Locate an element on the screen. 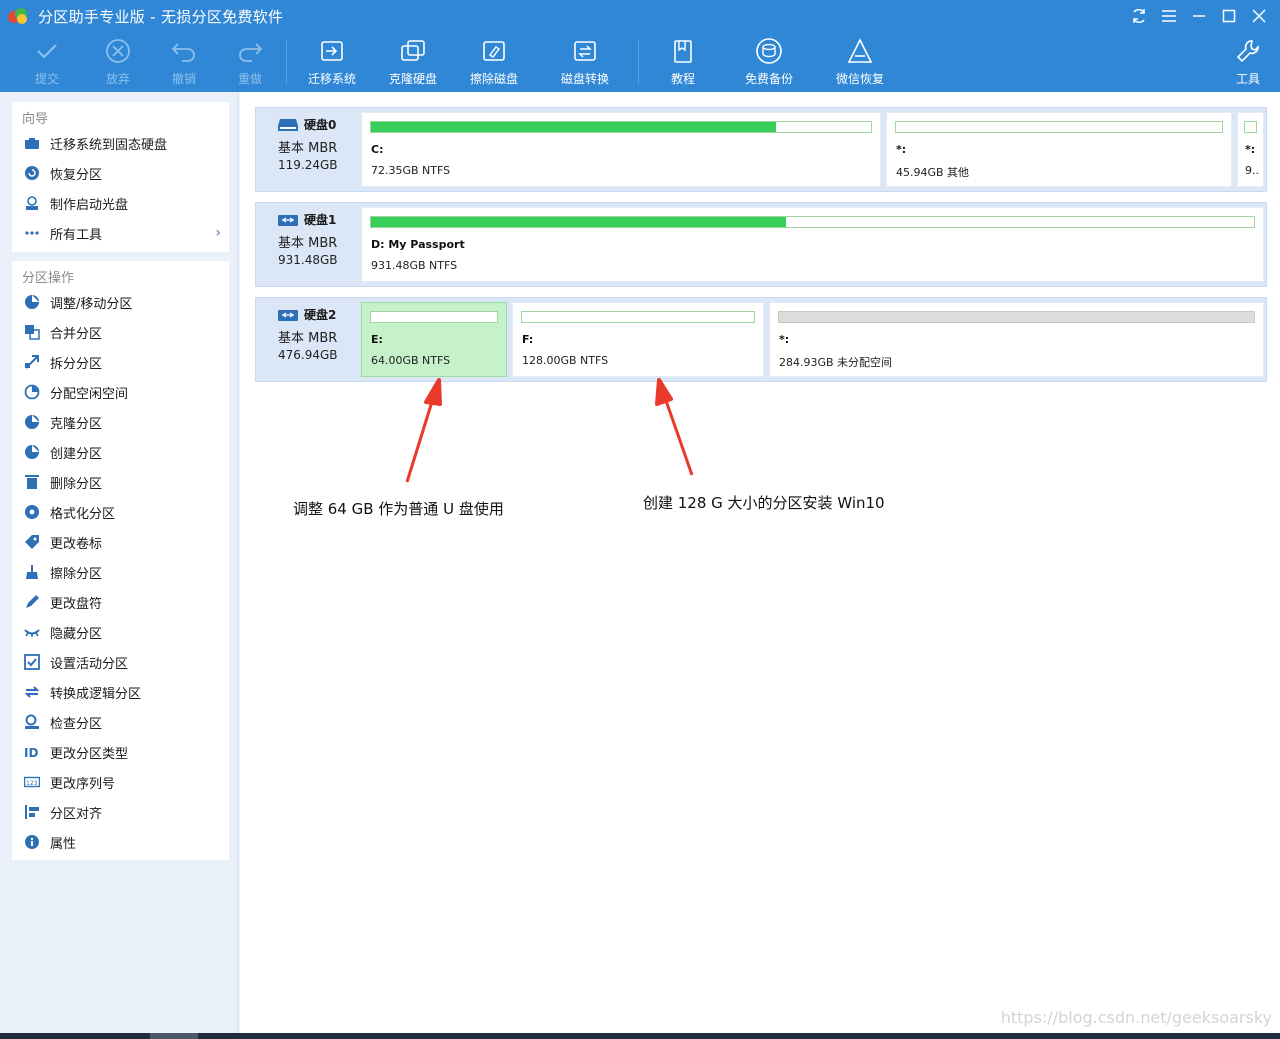 The image size is (1280, 1039). svg-text: 123 is located at coordinates (32, 783).